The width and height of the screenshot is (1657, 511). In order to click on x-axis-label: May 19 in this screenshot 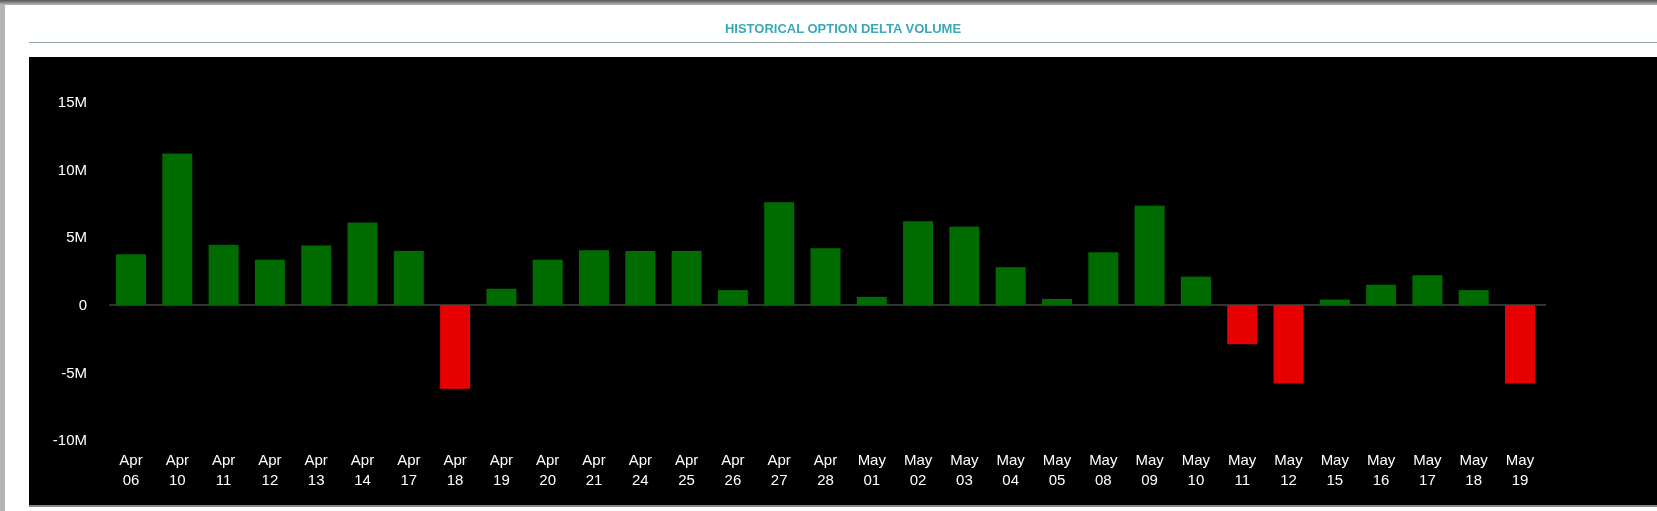, I will do `click(1520, 469)`.